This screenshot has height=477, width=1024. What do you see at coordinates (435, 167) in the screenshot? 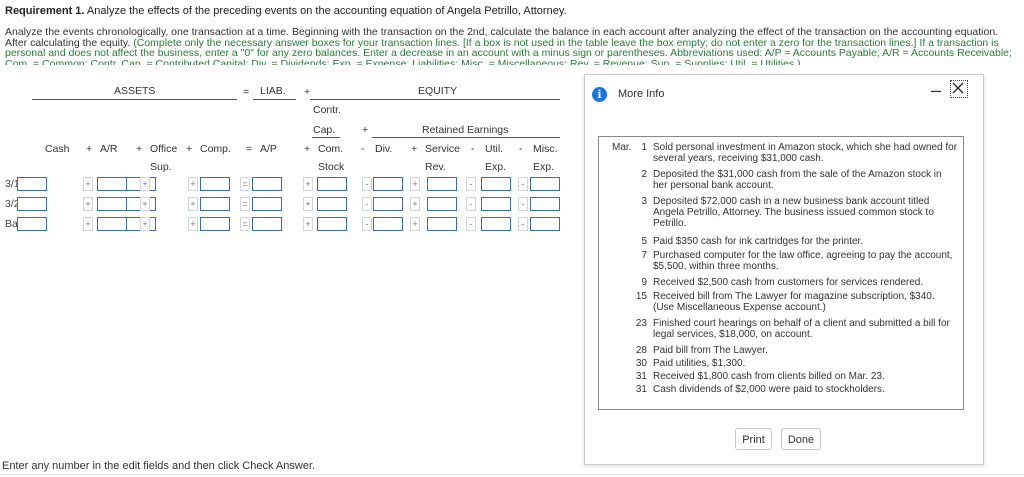
I see `column-header-line2: Rev.` at bounding box center [435, 167].